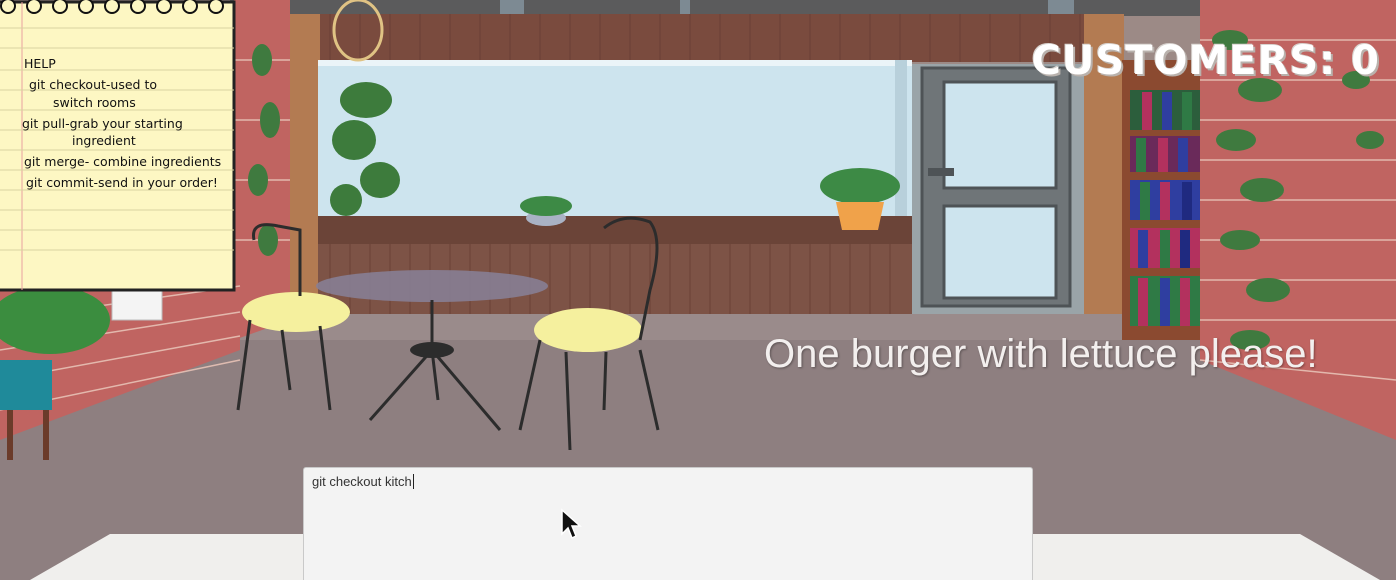  Describe the element at coordinates (93, 84) in the screenshot. I see `help-line-checkout: git checkout-used to` at that location.